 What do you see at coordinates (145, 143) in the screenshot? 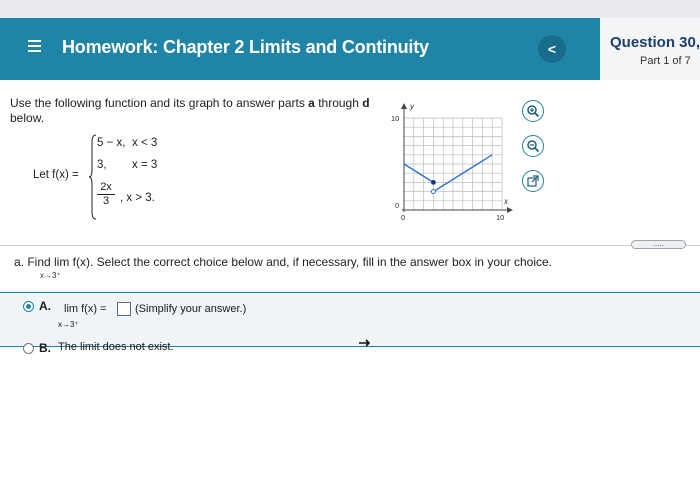
I see `case1-condition: x < 3` at bounding box center [145, 143].